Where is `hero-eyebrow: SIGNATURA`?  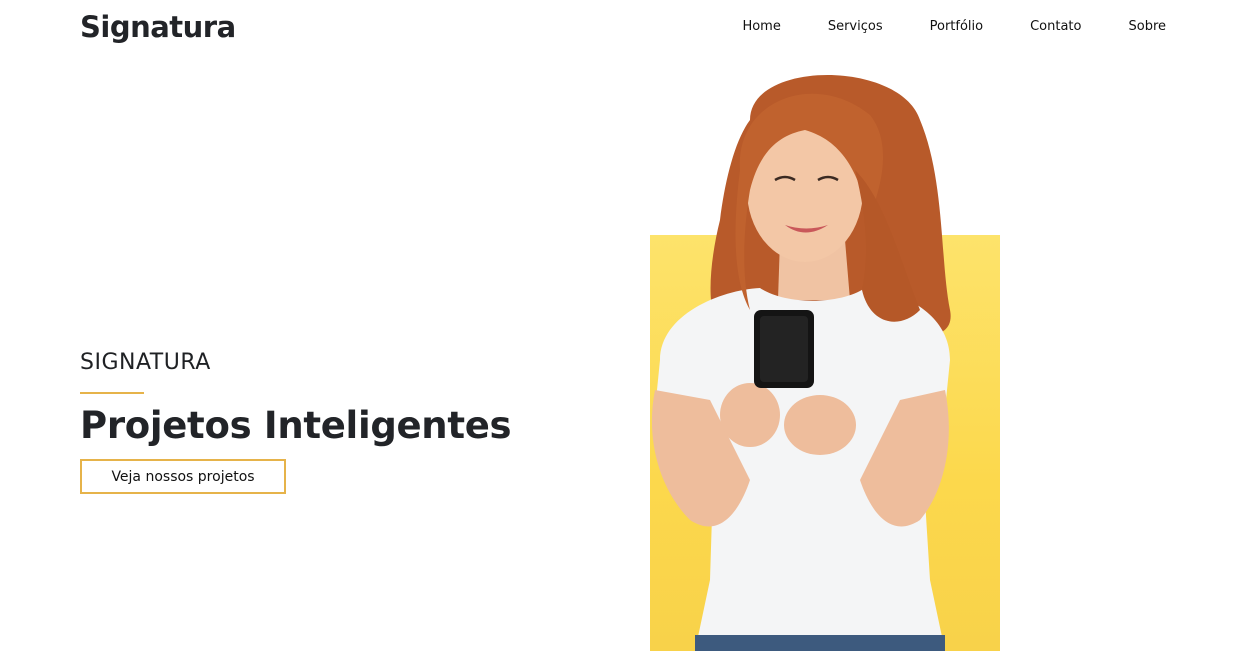
hero-eyebrow: SIGNATURA is located at coordinates (145, 362).